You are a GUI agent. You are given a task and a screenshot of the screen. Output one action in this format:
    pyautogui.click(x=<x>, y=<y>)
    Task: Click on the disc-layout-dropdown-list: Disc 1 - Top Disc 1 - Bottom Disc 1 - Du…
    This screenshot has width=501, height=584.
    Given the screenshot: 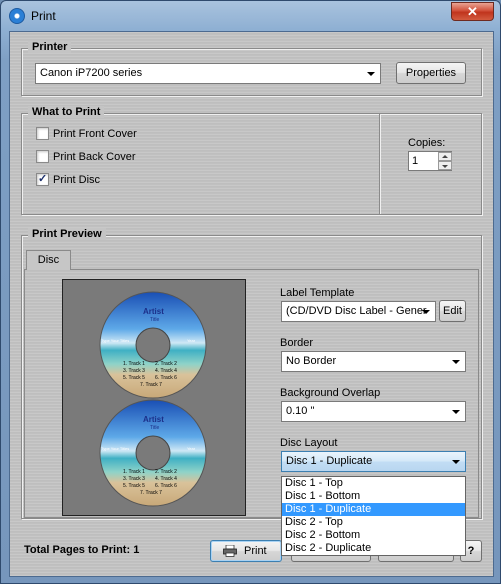 What is the action you would take?
    pyautogui.click(x=373, y=516)
    